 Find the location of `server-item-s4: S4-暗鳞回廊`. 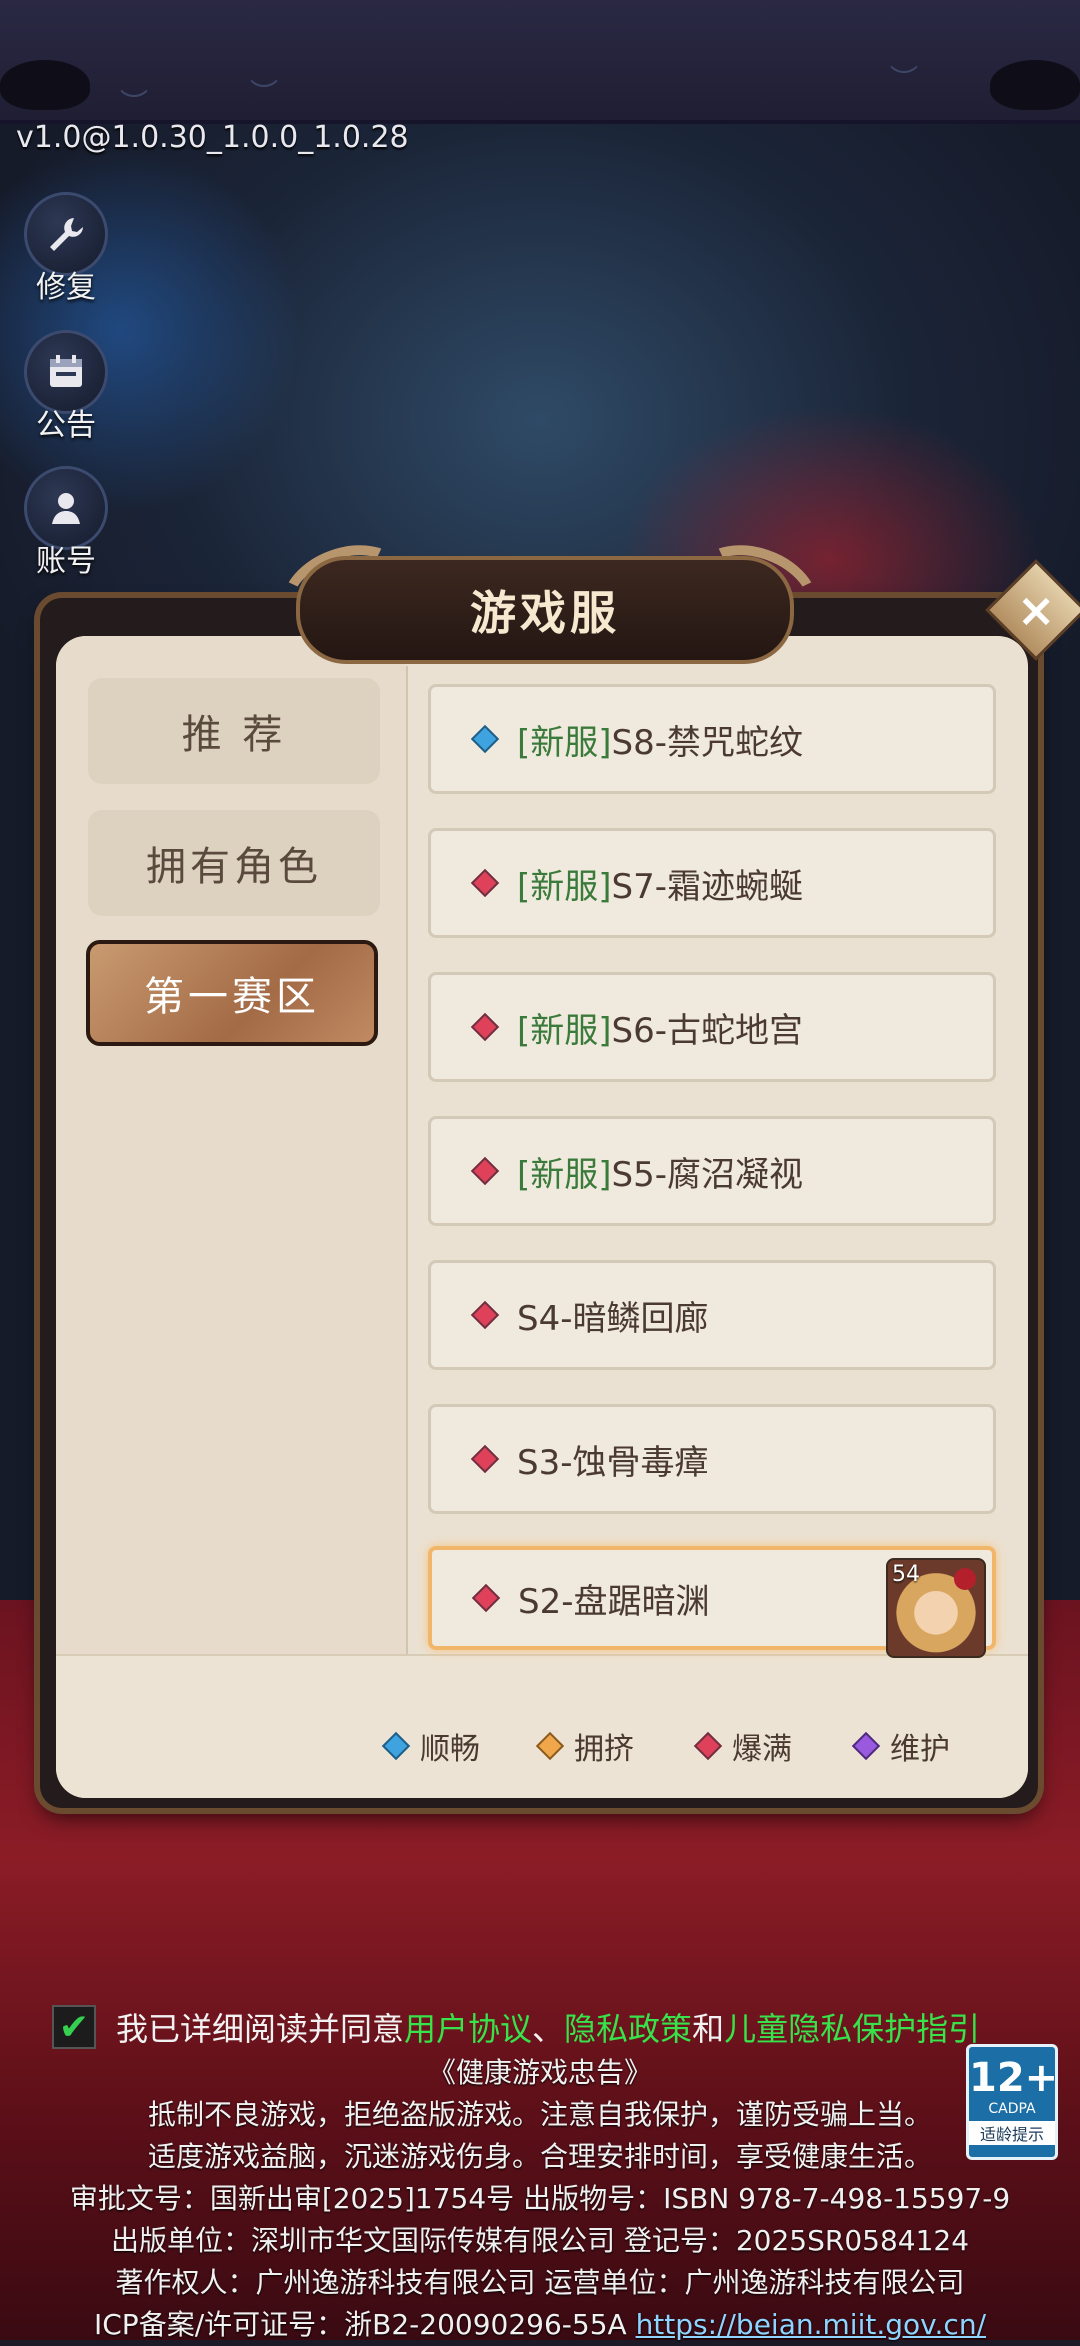

server-item-s4: S4-暗鳞回廊 is located at coordinates (712, 1315).